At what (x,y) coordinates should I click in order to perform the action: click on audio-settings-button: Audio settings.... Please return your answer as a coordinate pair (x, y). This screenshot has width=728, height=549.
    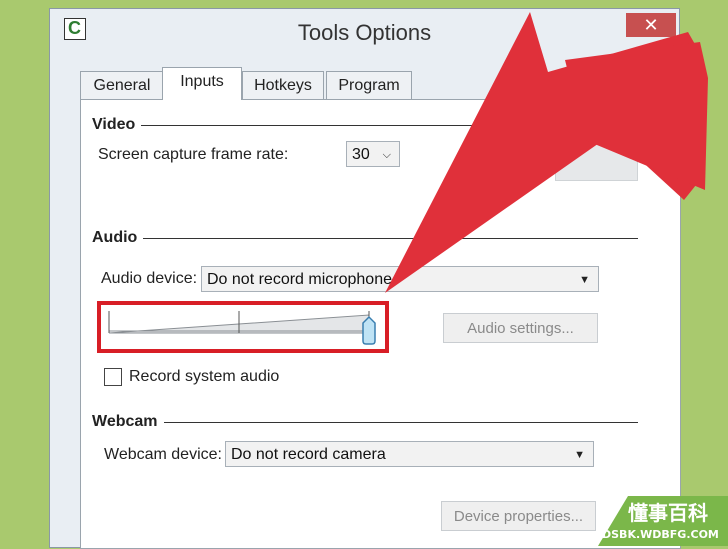
    Looking at the image, I should click on (520, 328).